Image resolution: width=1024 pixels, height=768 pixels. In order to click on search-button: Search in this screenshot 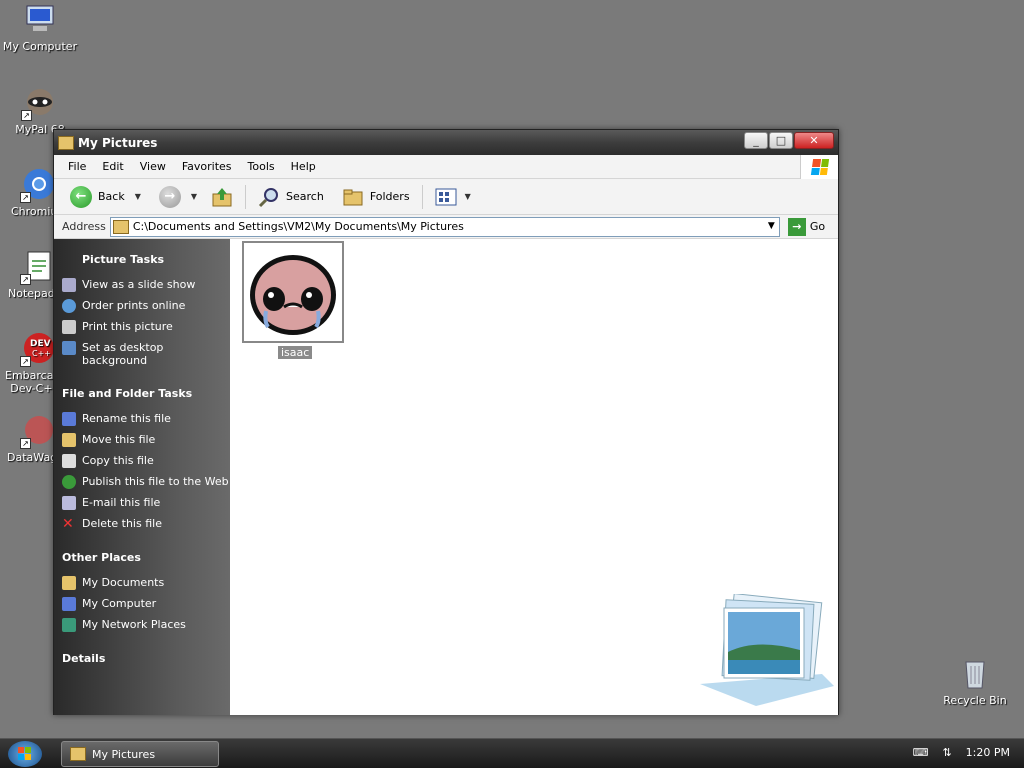, I will do `click(291, 197)`.